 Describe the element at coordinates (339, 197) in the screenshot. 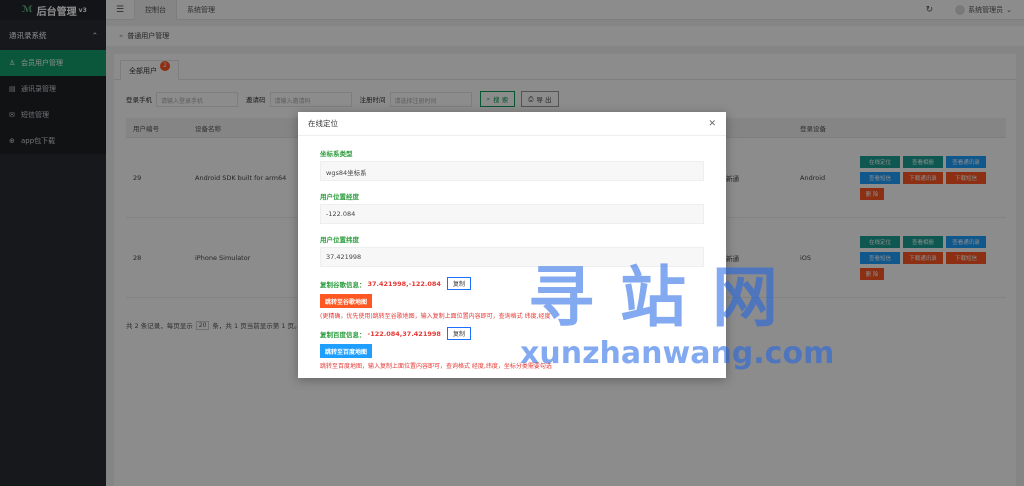

I see `longitude-label: 用户位置经度` at that location.